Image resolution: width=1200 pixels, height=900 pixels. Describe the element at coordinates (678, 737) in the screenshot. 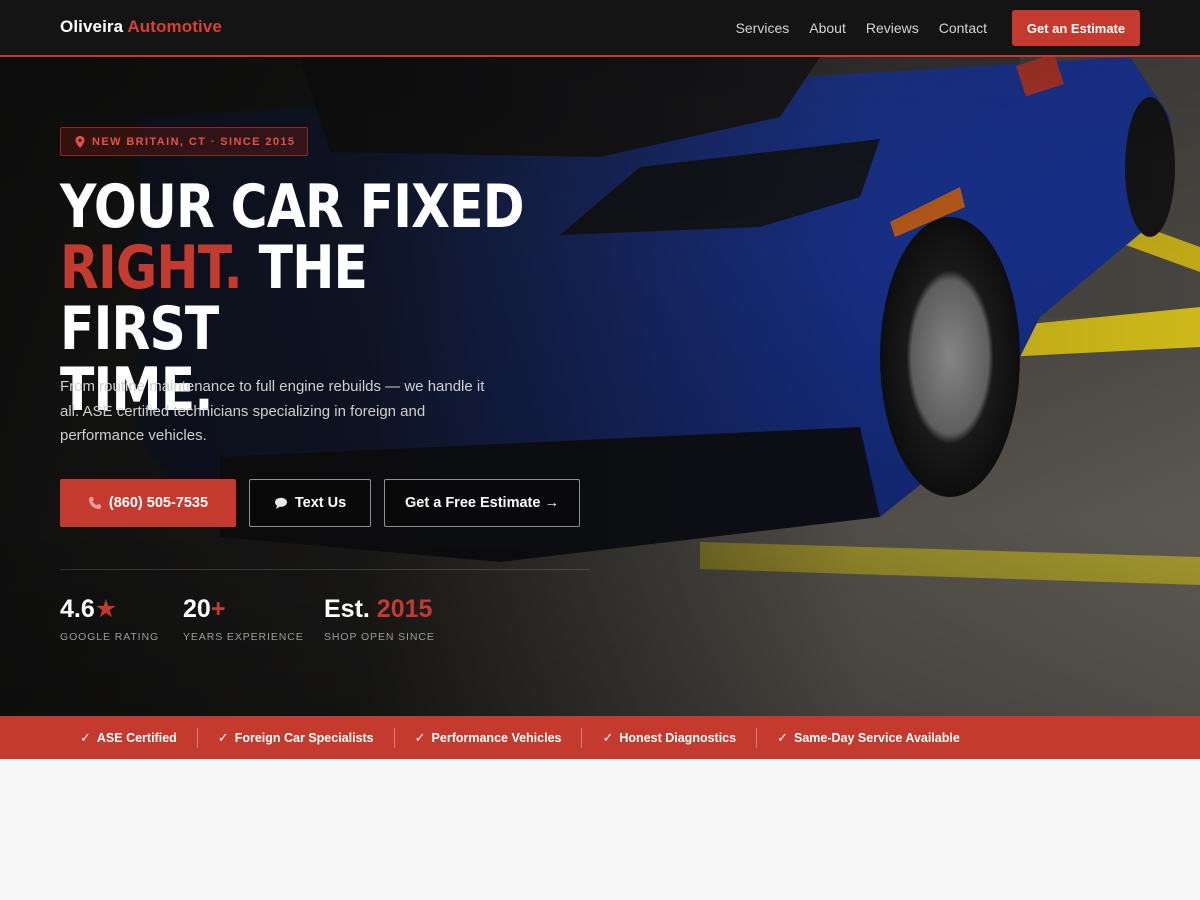

I see `trust-item-label: Honest Diagnostics` at that location.